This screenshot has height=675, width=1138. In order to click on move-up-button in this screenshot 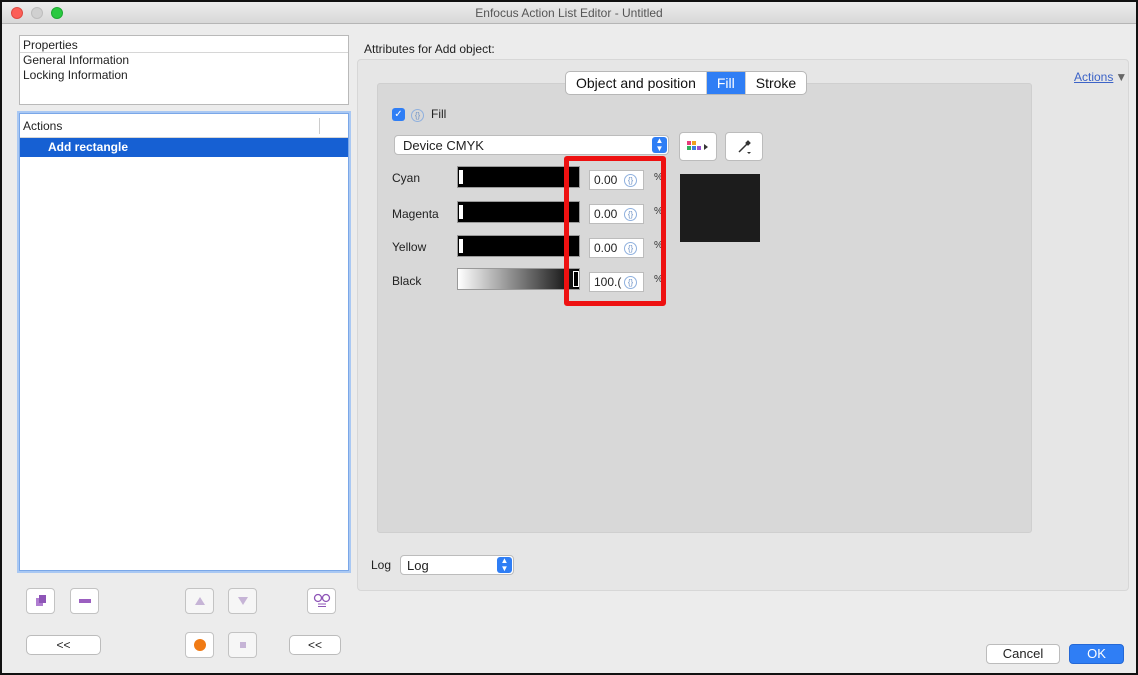, I will do `click(199, 601)`.